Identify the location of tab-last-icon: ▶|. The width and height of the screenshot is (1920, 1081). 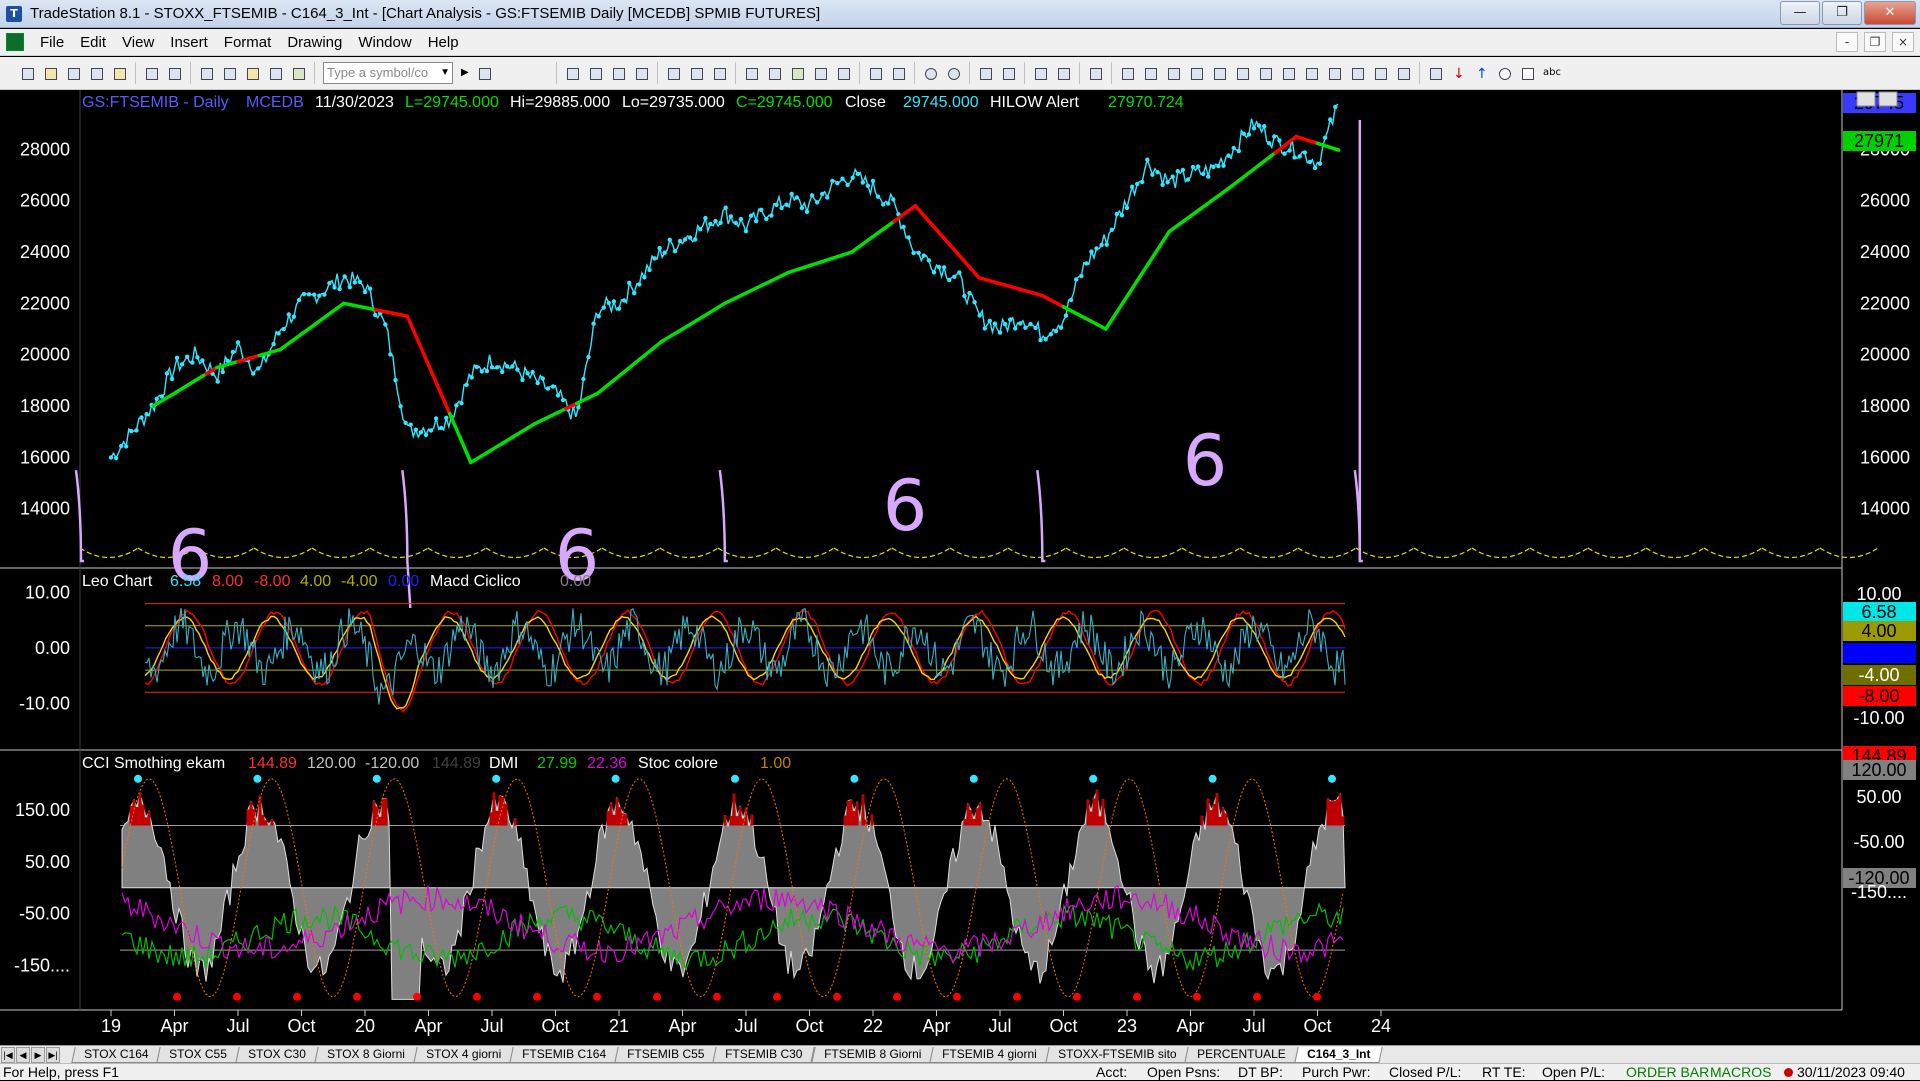
(53, 1055).